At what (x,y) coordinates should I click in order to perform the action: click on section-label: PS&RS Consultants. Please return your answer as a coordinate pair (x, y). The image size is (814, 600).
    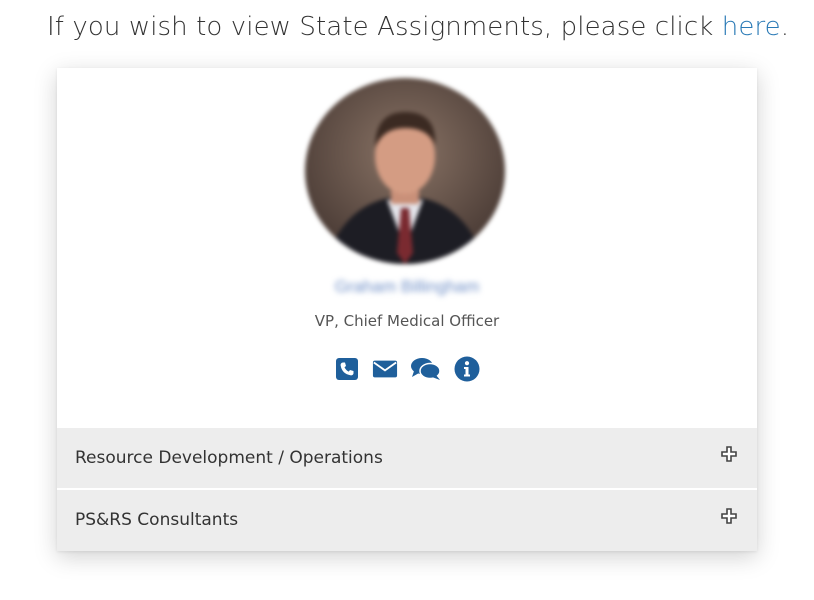
    Looking at the image, I should click on (157, 520).